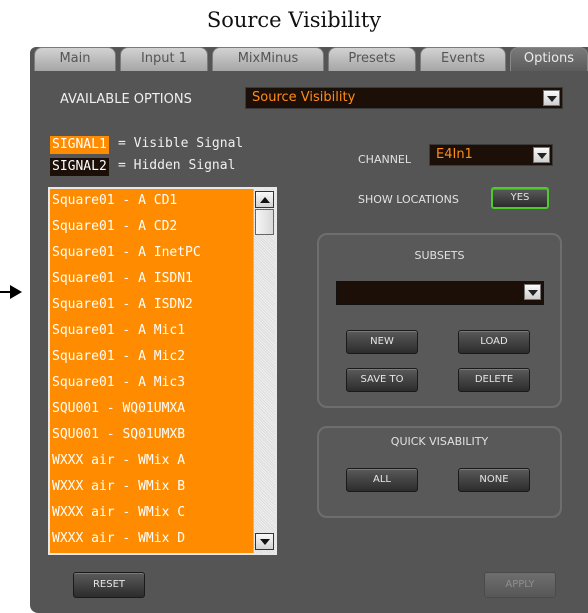 This screenshot has width=588, height=613. I want to click on scroll-down-icon, so click(264, 541).